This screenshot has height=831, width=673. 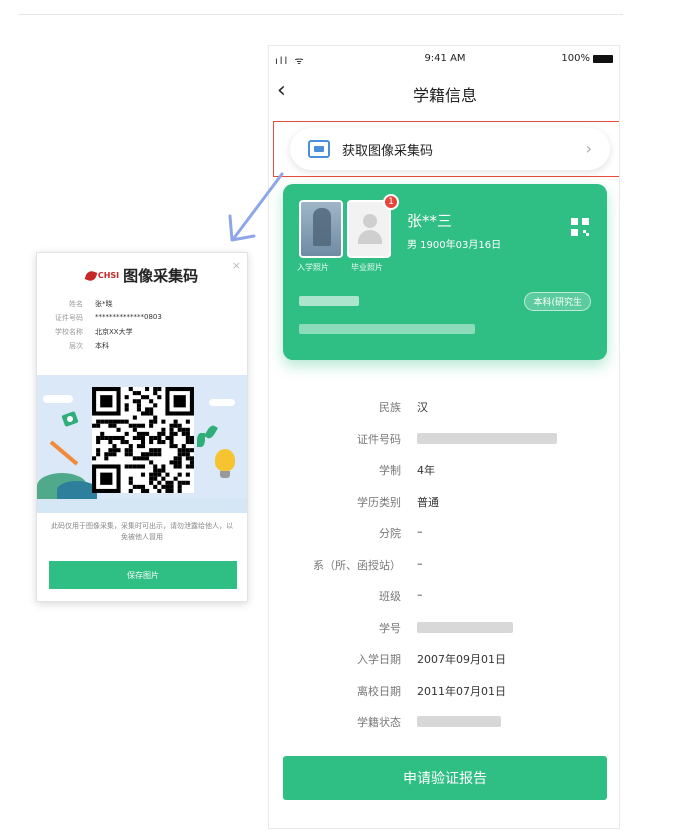 What do you see at coordinates (143, 575) in the screenshot?
I see `save-image-button: 保存图片` at bounding box center [143, 575].